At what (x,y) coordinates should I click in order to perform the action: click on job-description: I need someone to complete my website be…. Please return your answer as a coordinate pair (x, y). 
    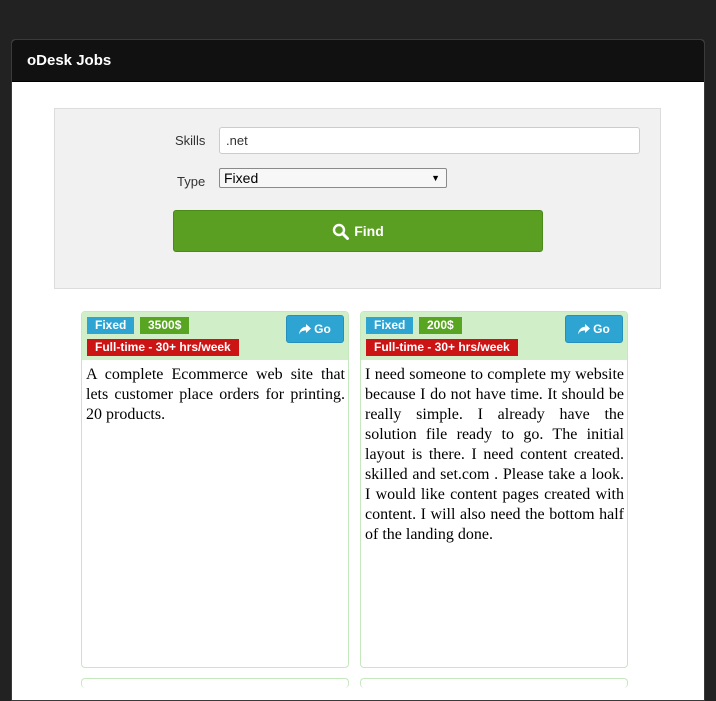
    Looking at the image, I should click on (494, 454).